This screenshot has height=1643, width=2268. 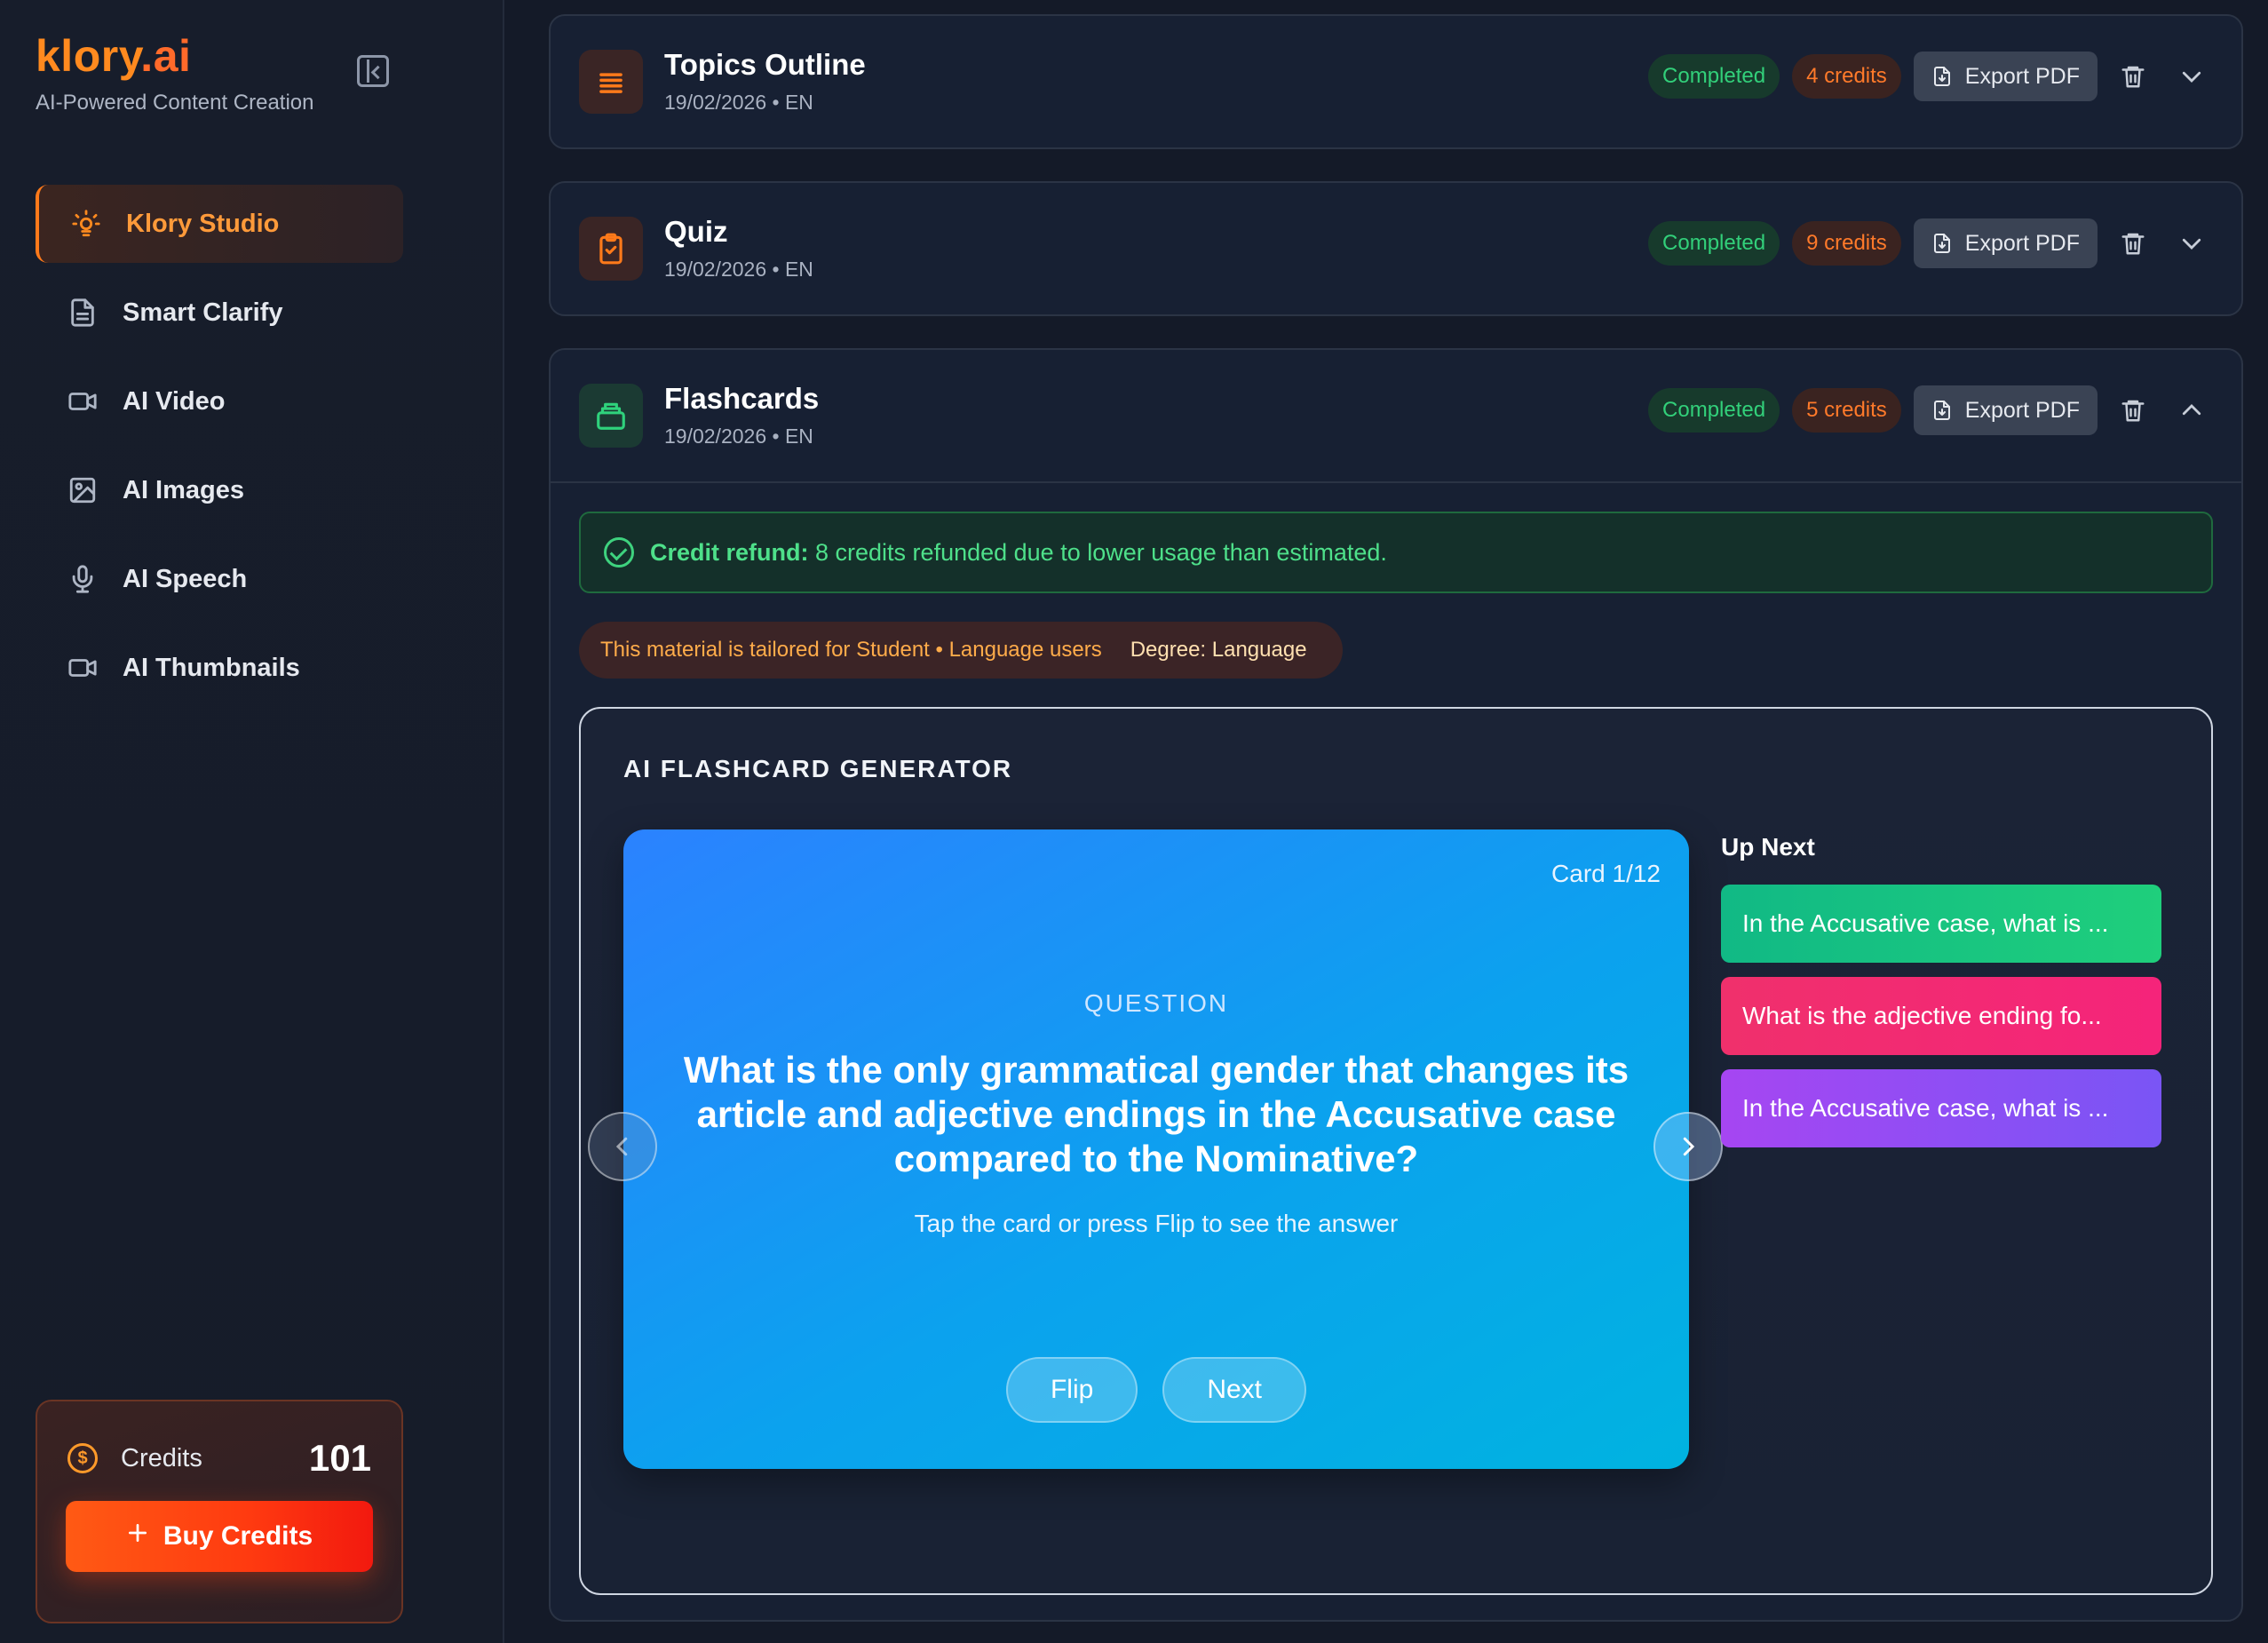 I want to click on collapse-sidebar-icon, so click(x=373, y=71).